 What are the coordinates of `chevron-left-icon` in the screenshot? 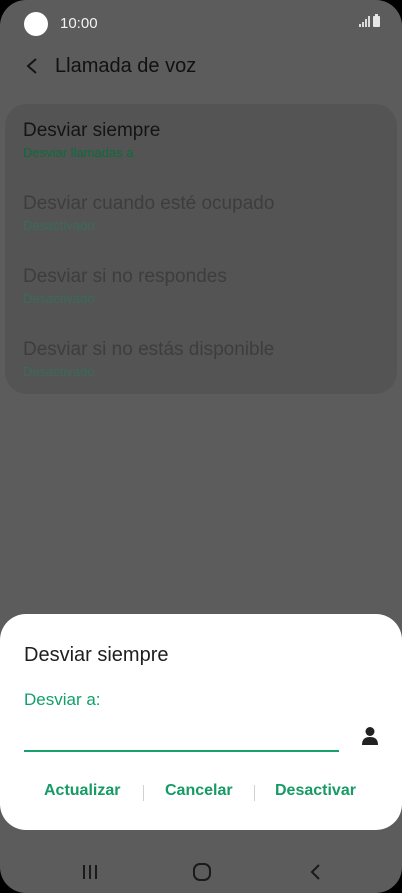 It's located at (31, 66).